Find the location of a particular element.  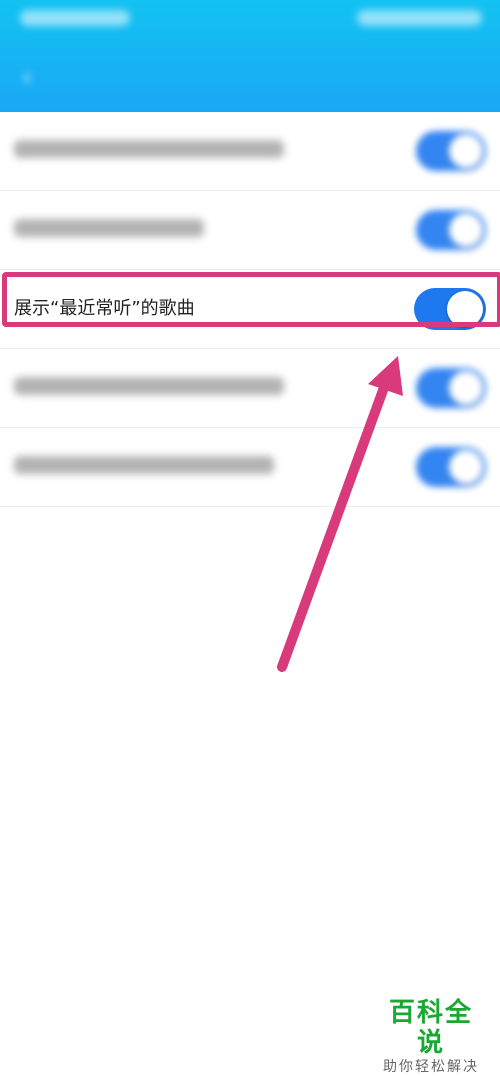

back-button: ‹ is located at coordinates (27, 77).